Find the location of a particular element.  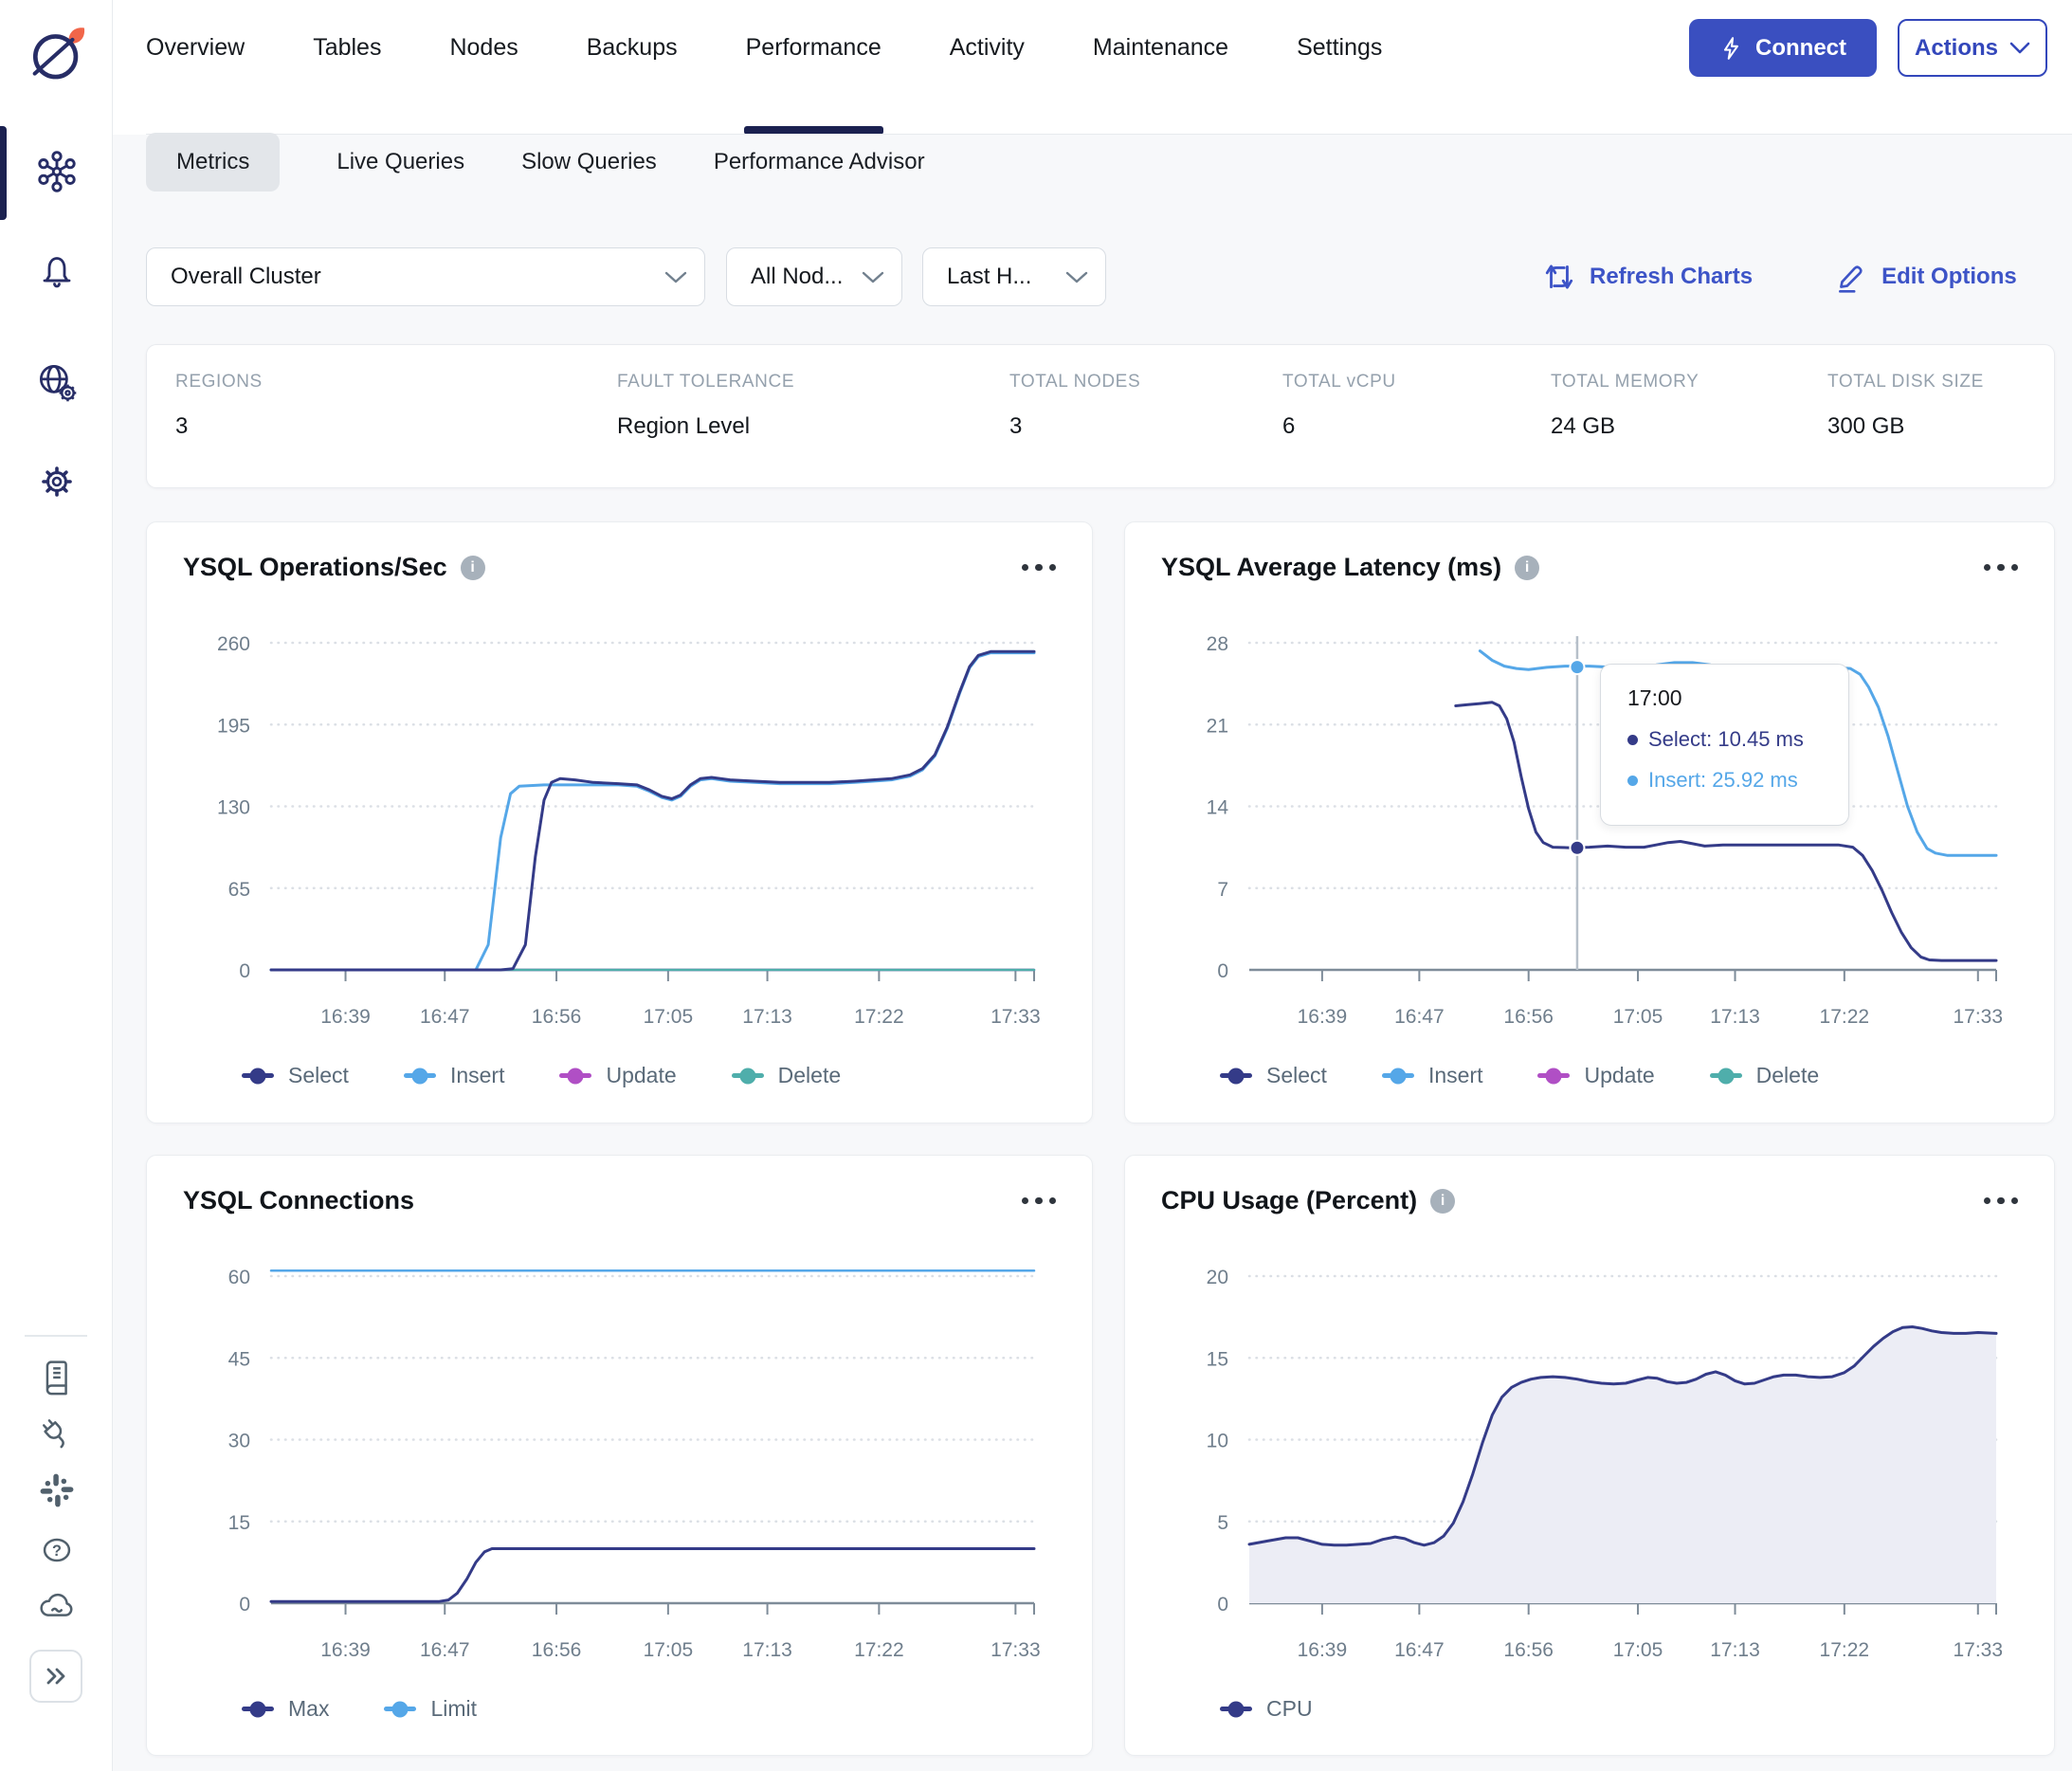

svg-text: 45 is located at coordinates (239, 1359).